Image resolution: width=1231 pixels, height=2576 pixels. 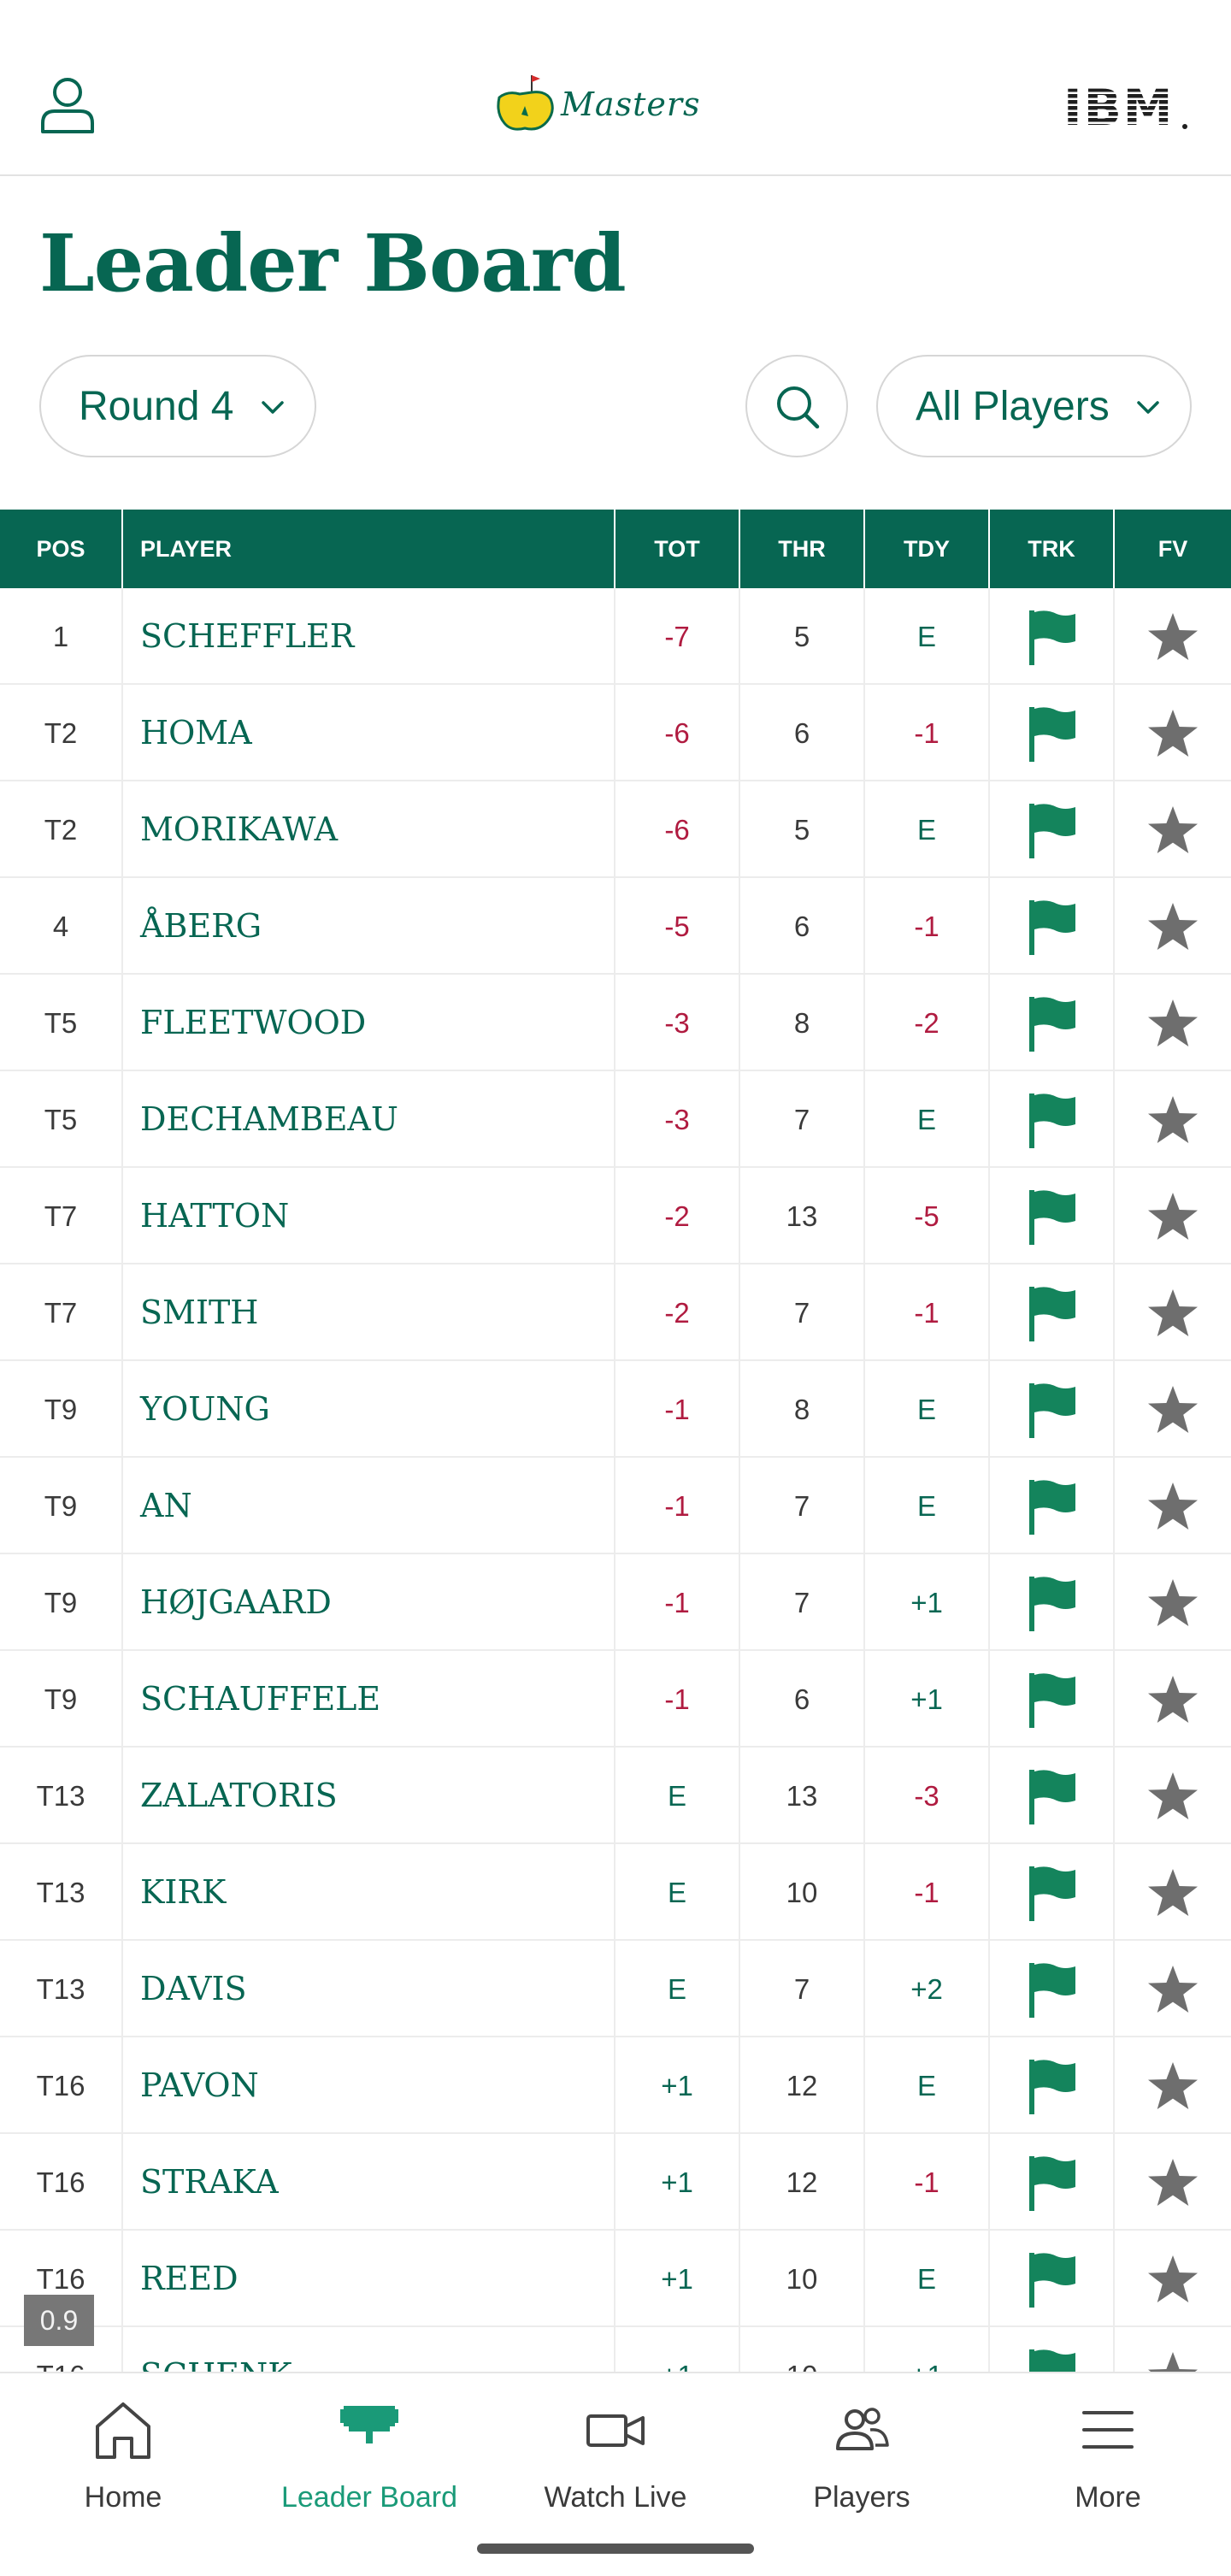 I want to click on table-row: T9 YOUNG -1 8 E, so click(x=615, y=1410).